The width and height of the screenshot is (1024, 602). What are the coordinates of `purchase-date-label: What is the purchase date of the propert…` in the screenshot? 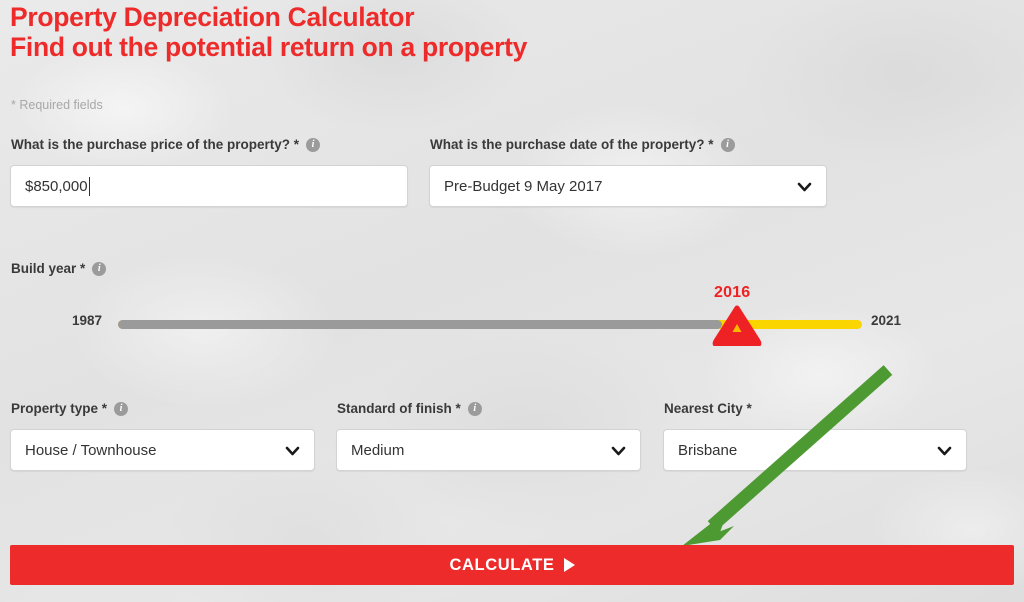 It's located at (582, 144).